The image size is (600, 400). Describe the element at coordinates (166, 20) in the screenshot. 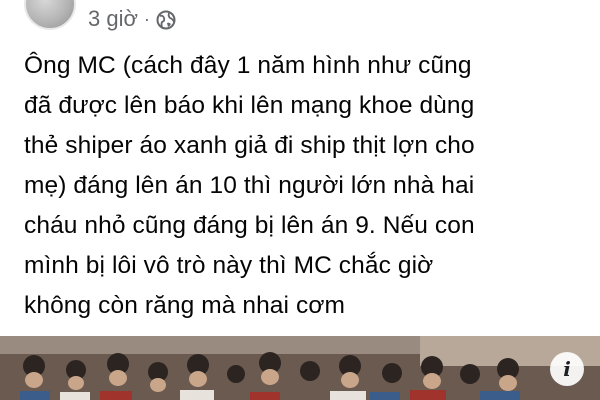

I see `globe-icon` at that location.